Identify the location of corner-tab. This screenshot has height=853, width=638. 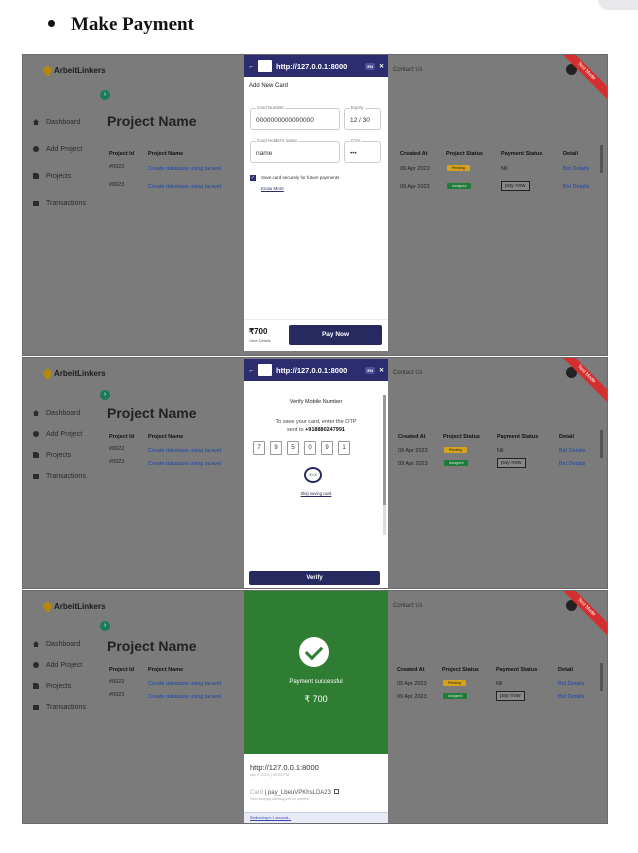
(618, 5).